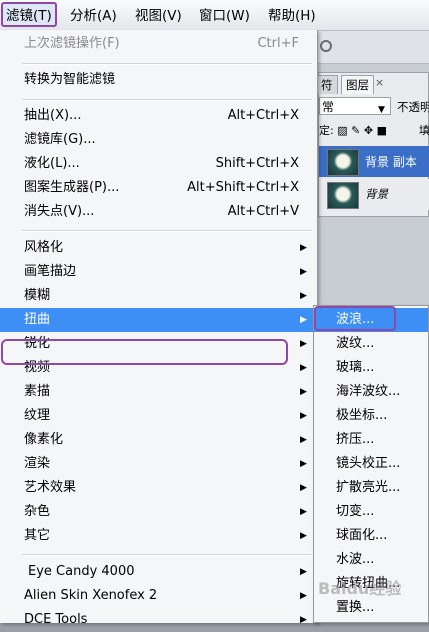 The height and width of the screenshot is (632, 429). What do you see at coordinates (278, 43) in the screenshot?
I see `menu-item-shortcut: Ctrl+F` at bounding box center [278, 43].